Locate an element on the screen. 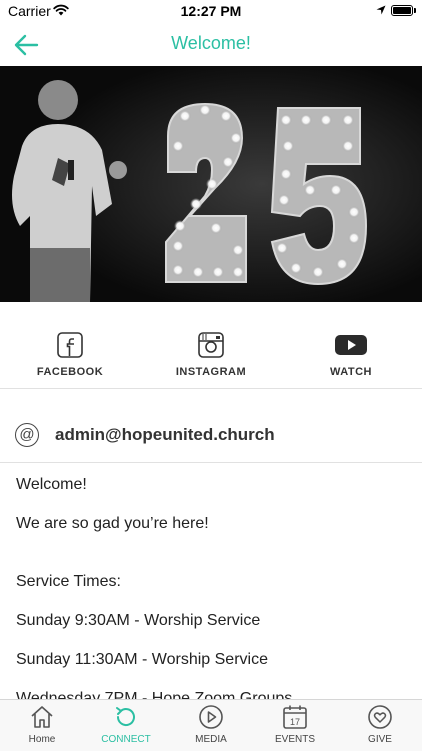 The image size is (422, 751). tab-give: GIVE is located at coordinates (380, 724).